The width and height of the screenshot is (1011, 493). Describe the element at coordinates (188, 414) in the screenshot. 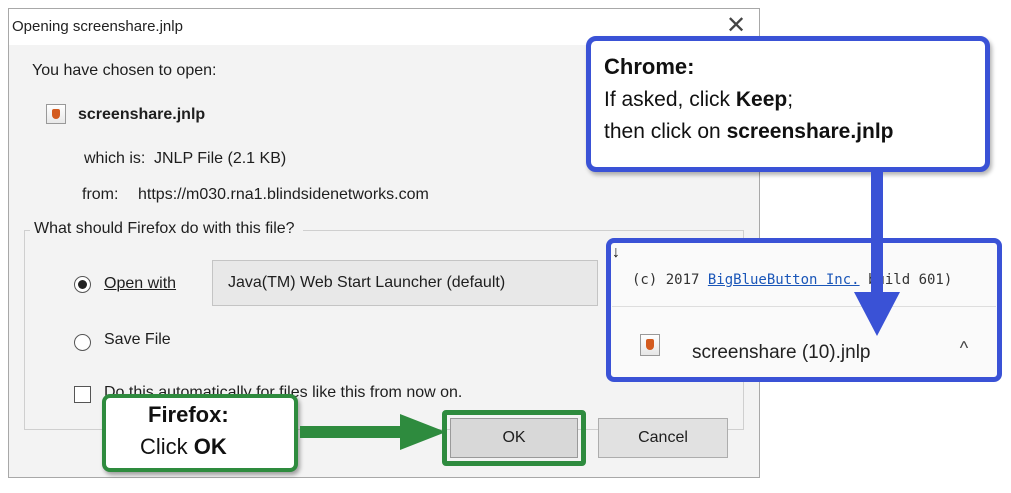

I see `firefox-callout-title: Firefox:` at that location.